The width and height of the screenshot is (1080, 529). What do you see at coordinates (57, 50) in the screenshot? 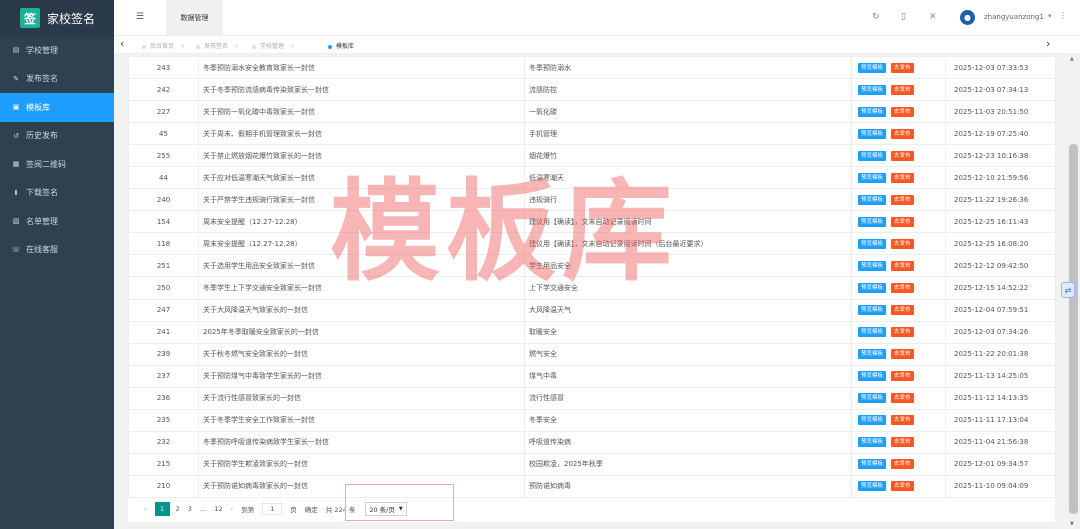
I see `sidebar-item-0: ▤ 学校管理` at bounding box center [57, 50].